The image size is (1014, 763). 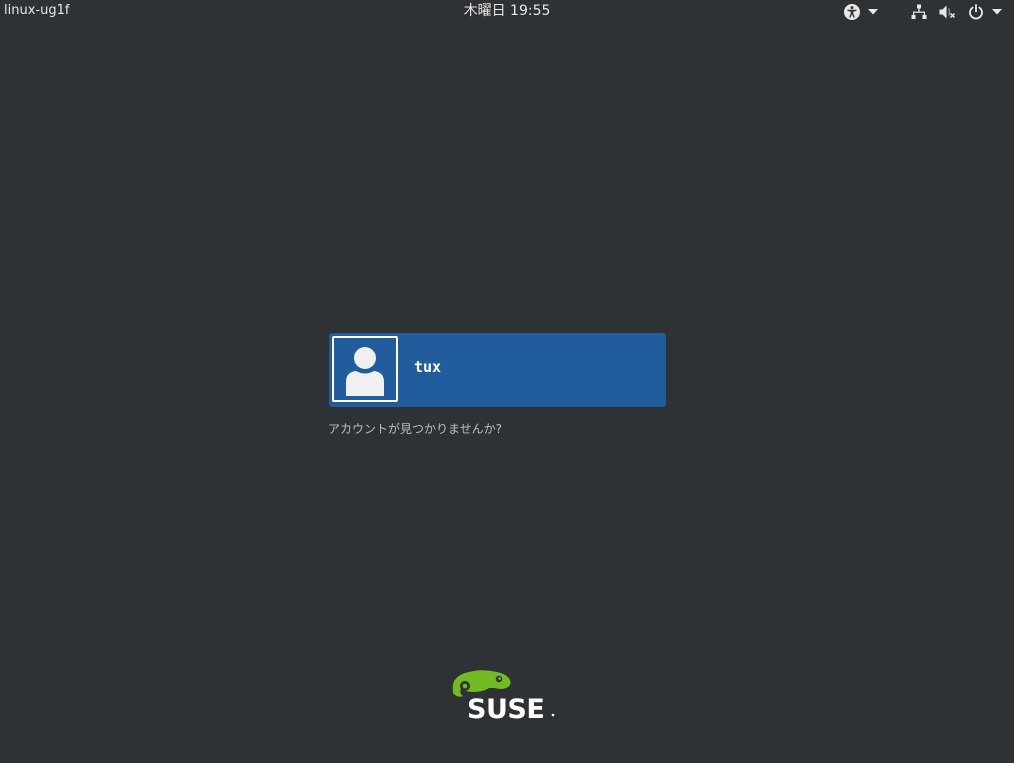 What do you see at coordinates (365, 371) in the screenshot?
I see `default-user-icon` at bounding box center [365, 371].